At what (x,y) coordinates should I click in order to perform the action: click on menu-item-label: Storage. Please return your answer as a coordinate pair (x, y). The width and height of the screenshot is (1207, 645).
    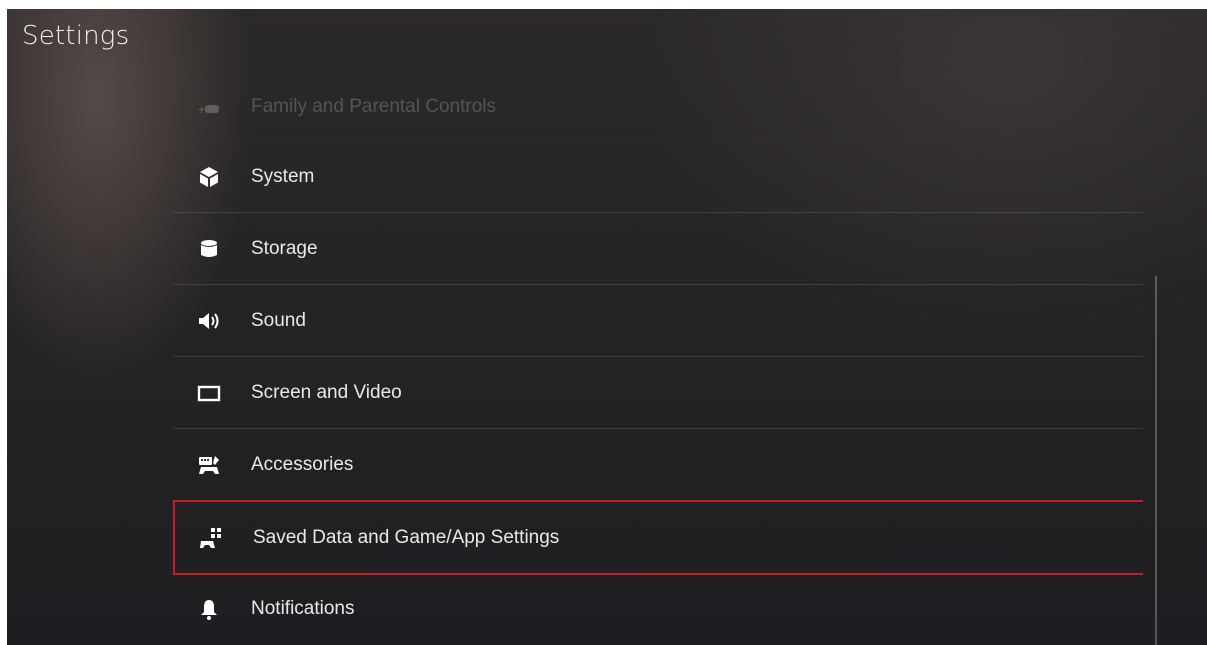
    Looking at the image, I should click on (284, 248).